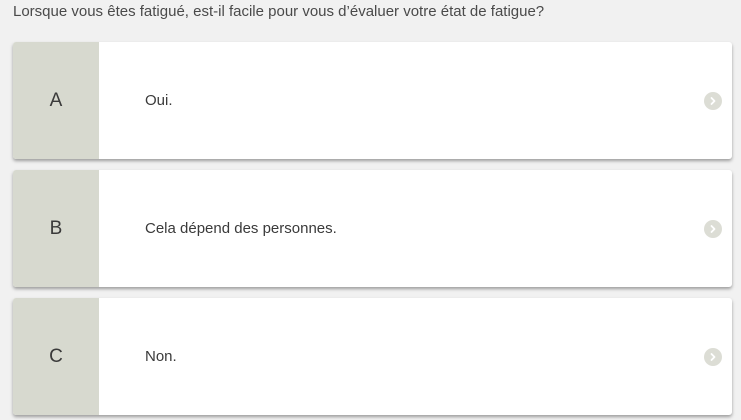 This screenshot has height=420, width=741. What do you see at coordinates (159, 100) in the screenshot?
I see `option-text: Oui.` at bounding box center [159, 100].